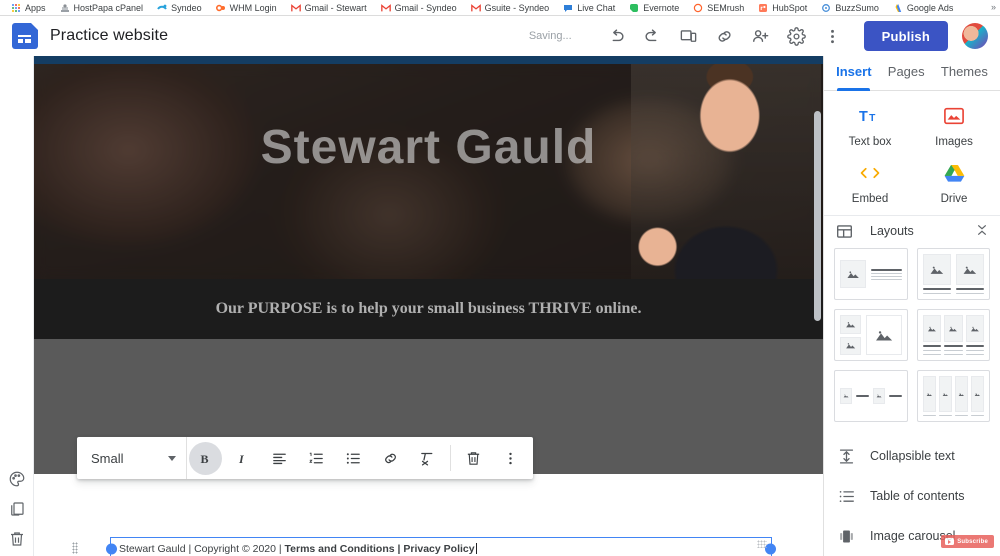  Describe the element at coordinates (654, 8) in the screenshot. I see `bookmark-evernote: Evernote` at that location.